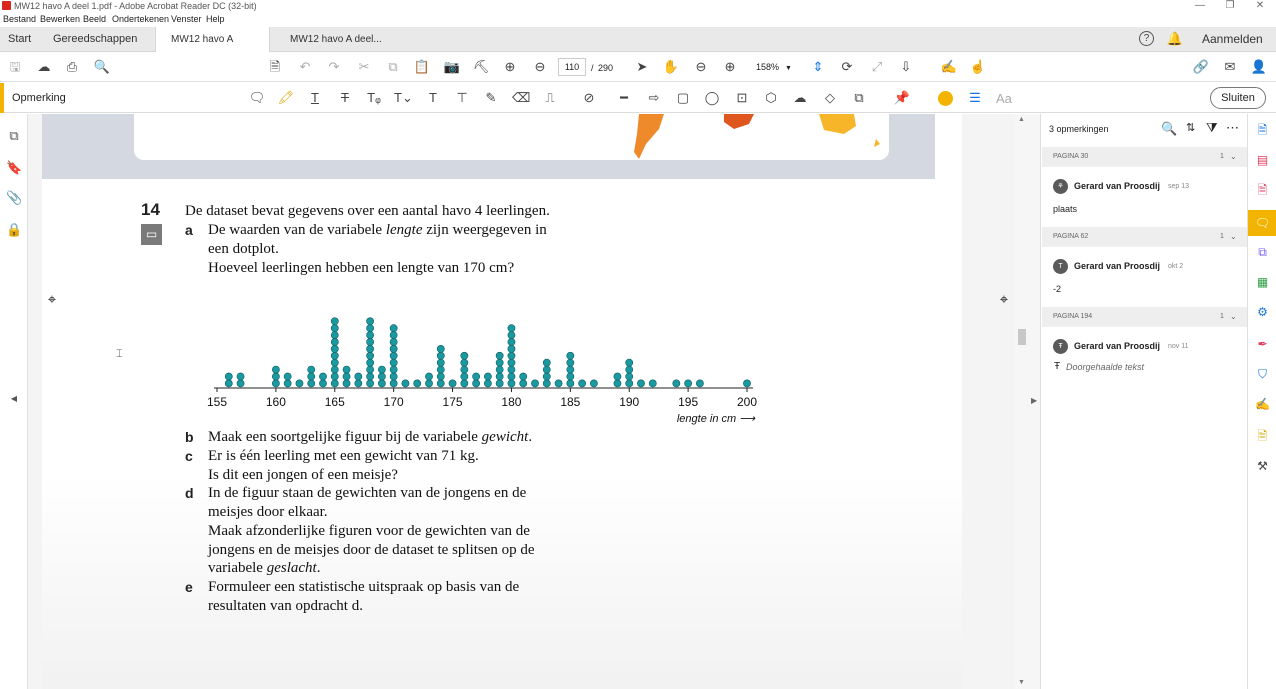  What do you see at coordinates (1232, 128) in the screenshot?
I see `more-options-icon: ⋯` at bounding box center [1232, 128].